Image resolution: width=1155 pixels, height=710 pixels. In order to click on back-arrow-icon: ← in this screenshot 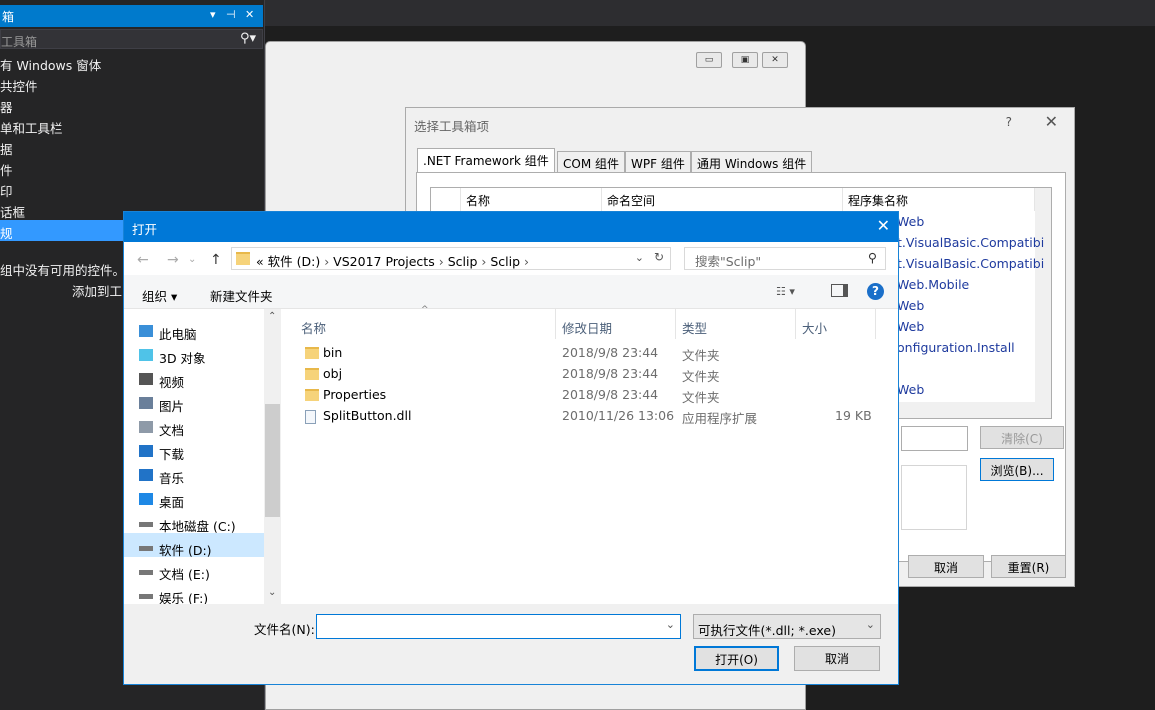, I will do `click(143, 260)`.